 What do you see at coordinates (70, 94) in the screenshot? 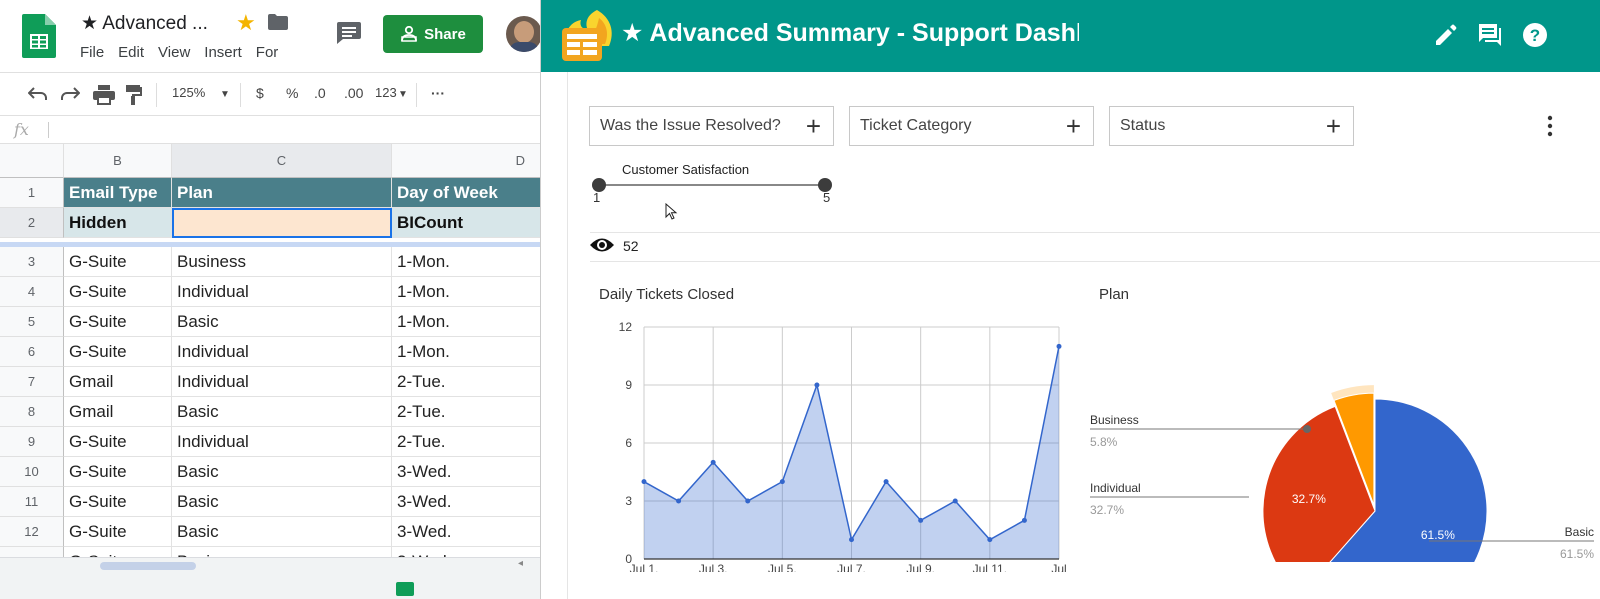
I see `redo-icon` at bounding box center [70, 94].